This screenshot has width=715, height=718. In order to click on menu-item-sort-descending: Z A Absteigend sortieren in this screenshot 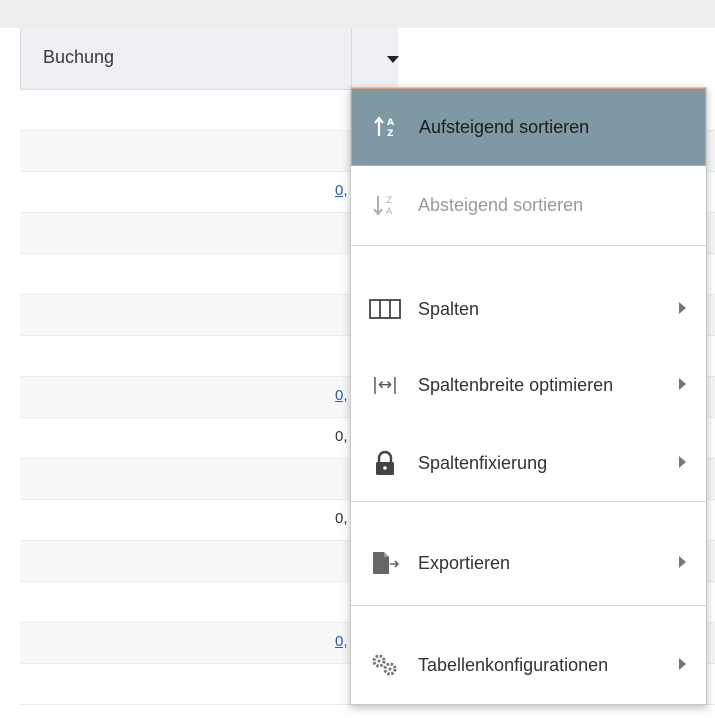, I will do `click(528, 205)`.